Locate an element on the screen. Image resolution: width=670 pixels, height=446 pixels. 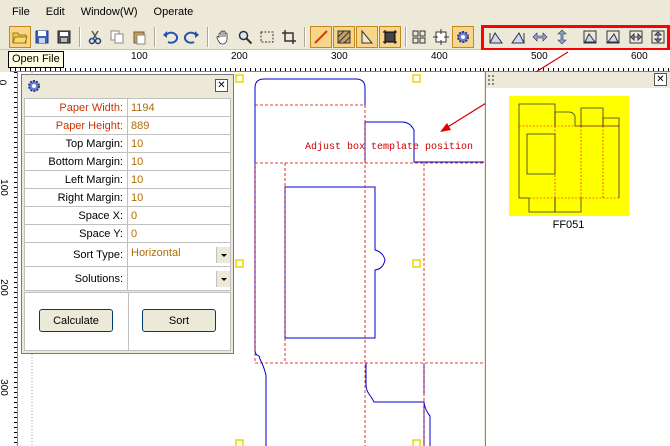
bottom-margin-field: 10 is located at coordinates (179, 161).